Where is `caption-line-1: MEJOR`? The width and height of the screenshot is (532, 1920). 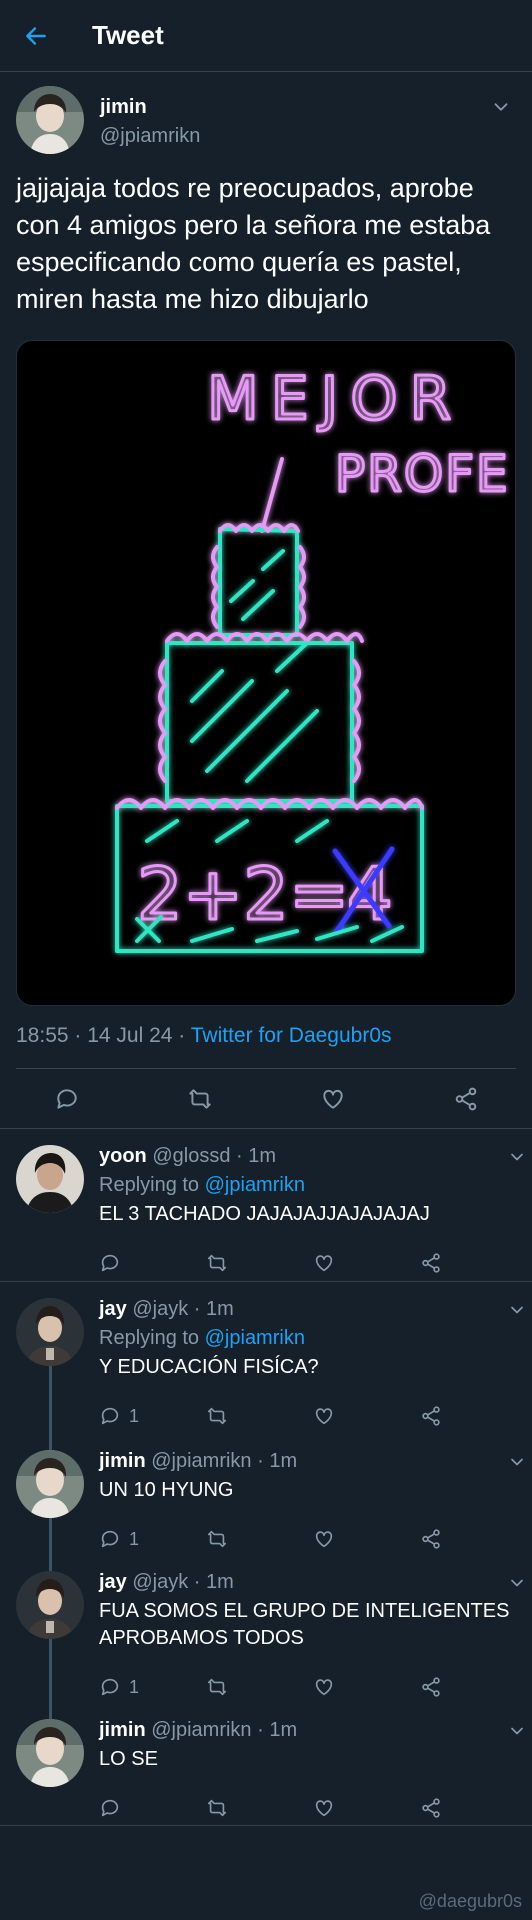
caption-line-1: MEJOR is located at coordinates (335, 399).